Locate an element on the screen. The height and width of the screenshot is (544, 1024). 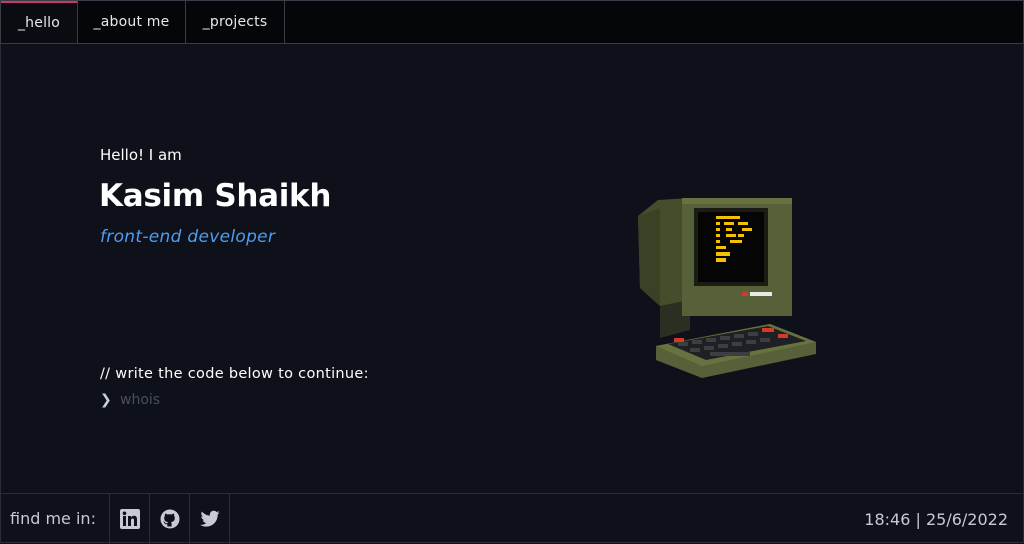
linkedin-icon is located at coordinates (129, 518).